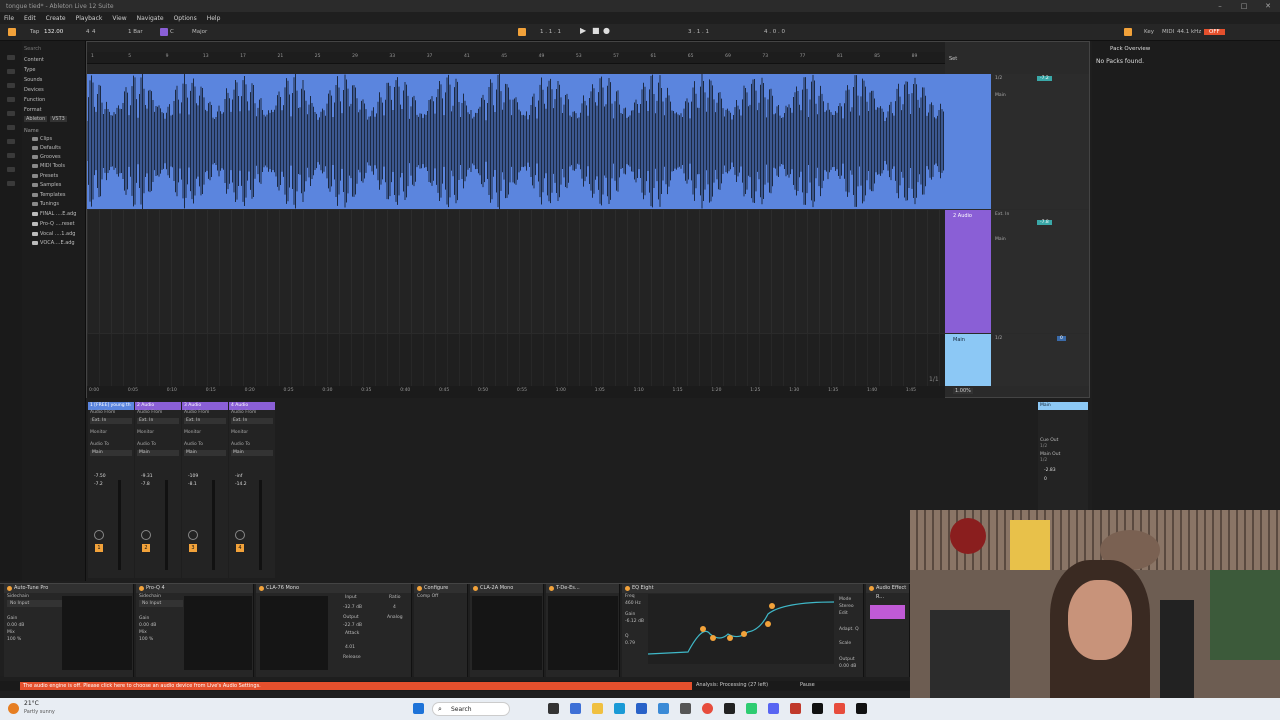 Image resolution: width=1280 pixels, height=720 pixels. What do you see at coordinates (698, 32) in the screenshot?
I see `loop-start-field: 3 . 1 . 1` at bounding box center [698, 32].